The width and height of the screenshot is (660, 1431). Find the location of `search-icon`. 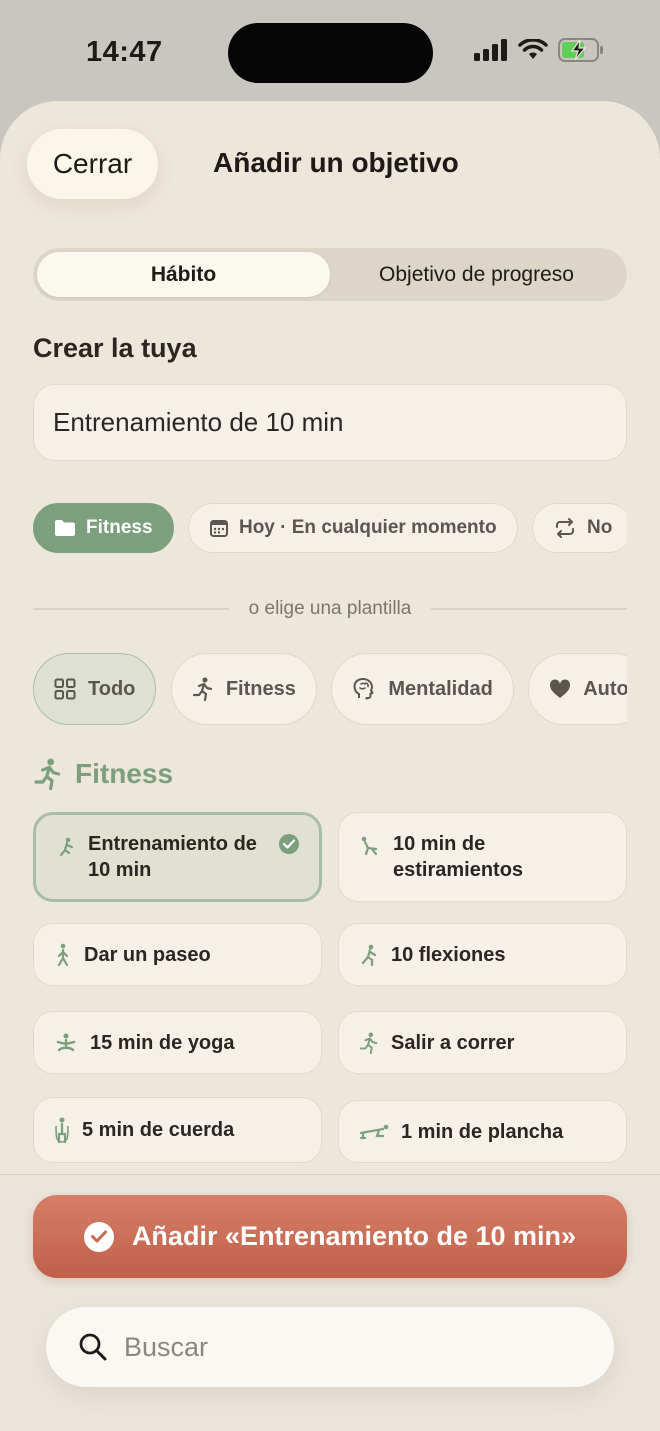

search-icon is located at coordinates (93, 1347).